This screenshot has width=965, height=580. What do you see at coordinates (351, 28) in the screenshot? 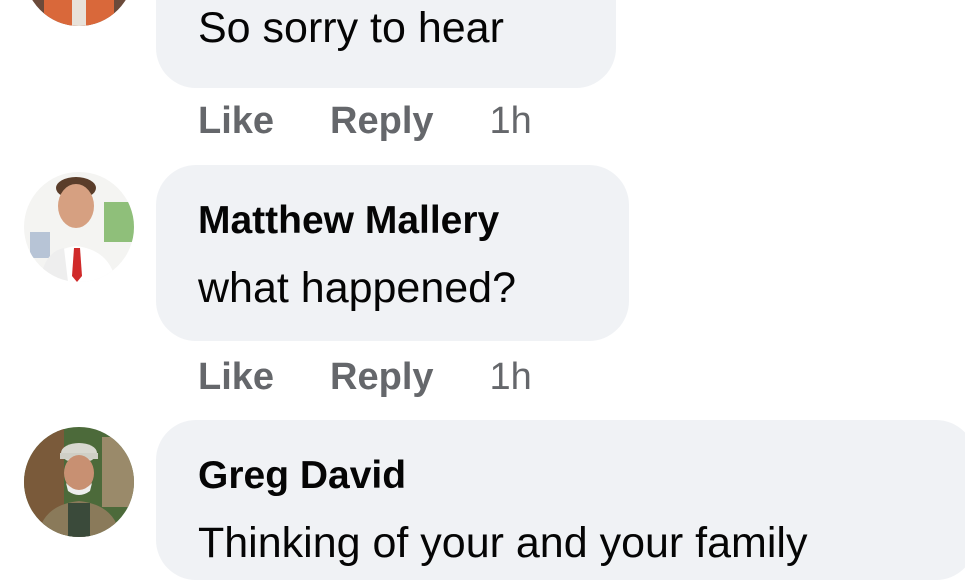
I see `comment-text: So sorry to hear` at bounding box center [351, 28].